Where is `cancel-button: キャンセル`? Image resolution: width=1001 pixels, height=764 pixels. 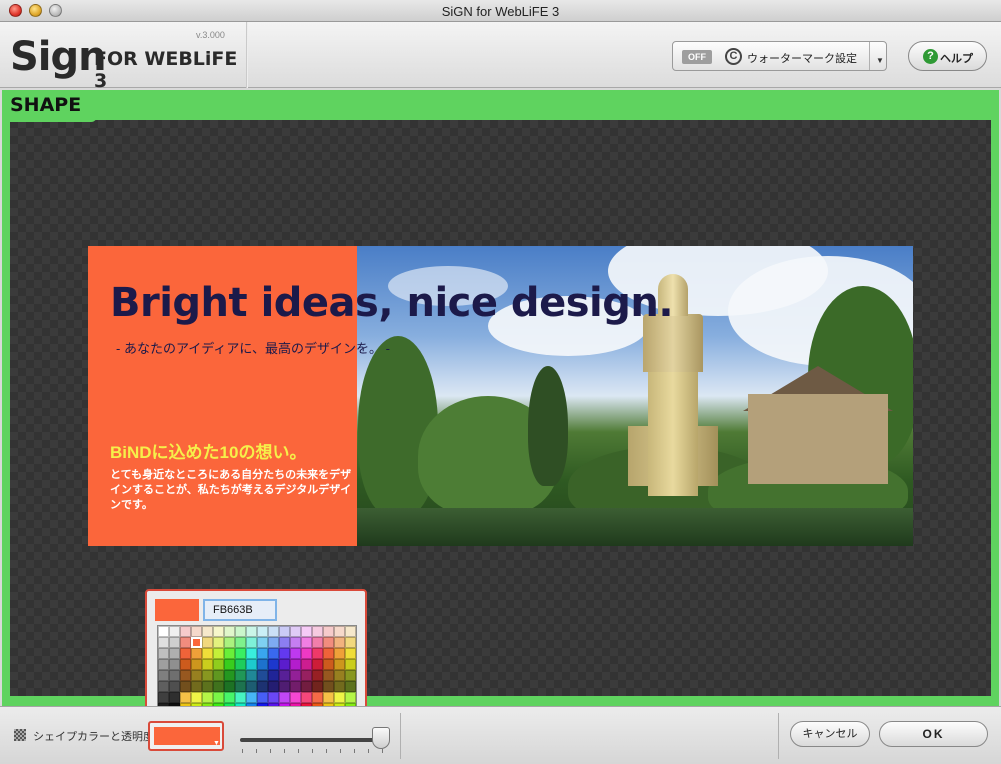
cancel-button: キャンセル is located at coordinates (830, 734).